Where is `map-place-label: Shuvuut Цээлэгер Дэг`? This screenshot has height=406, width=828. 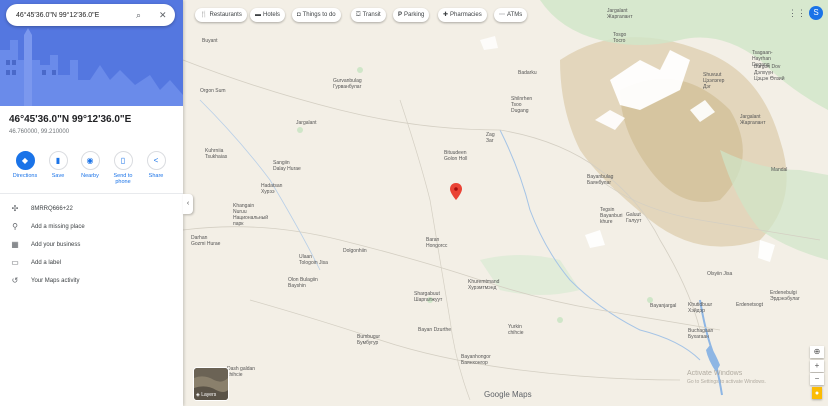 map-place-label: Shuvuut Цээлэгер Дэг is located at coordinates (713, 81).